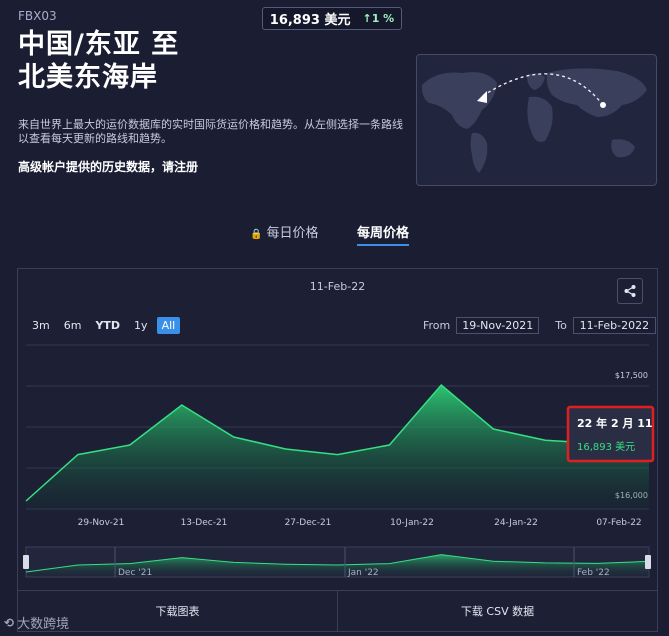 The image size is (669, 636). Describe the element at coordinates (378, 18) in the screenshot. I see `price-change: ↑1 %` at that location.